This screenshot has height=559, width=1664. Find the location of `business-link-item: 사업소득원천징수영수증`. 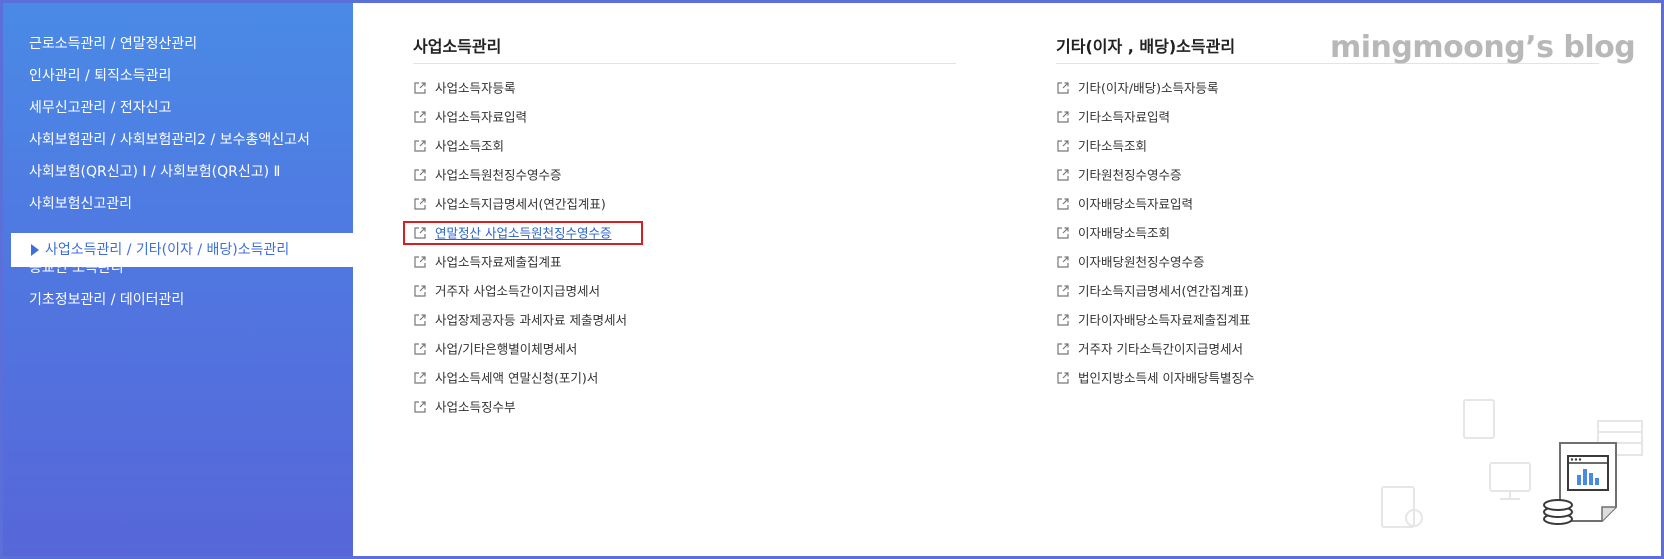

business-link-item: 사업소득원천징수영수증 is located at coordinates (487, 175).